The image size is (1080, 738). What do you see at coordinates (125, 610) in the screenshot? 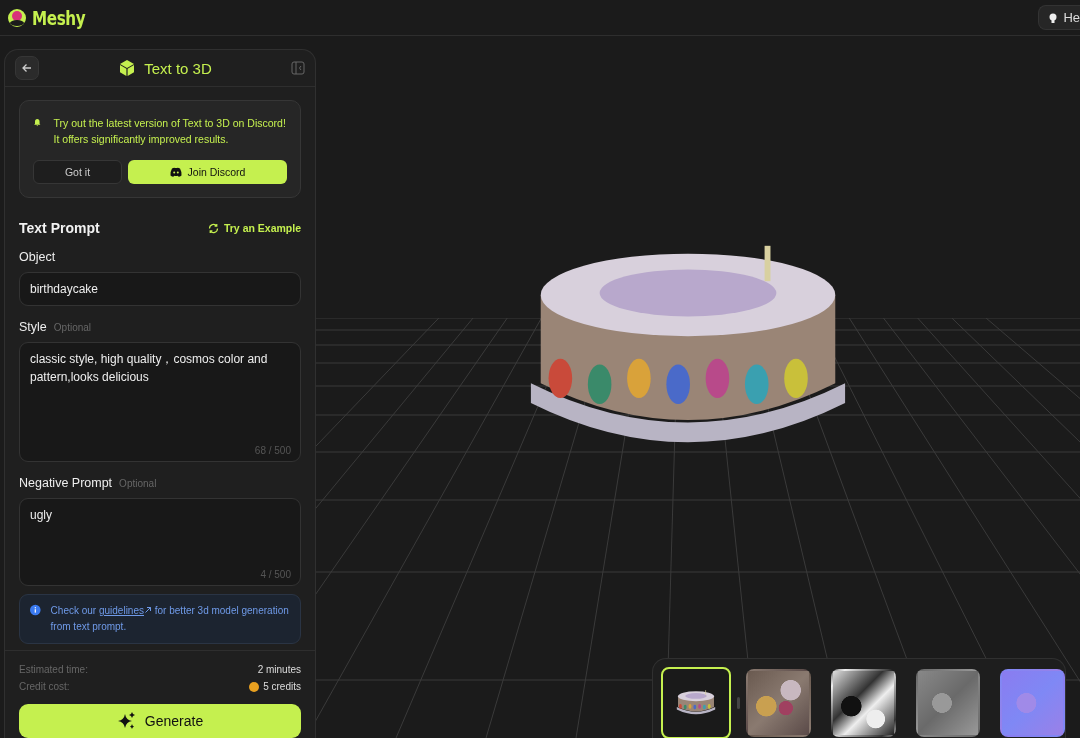
I see `guidelines-link: guidelines` at bounding box center [125, 610].